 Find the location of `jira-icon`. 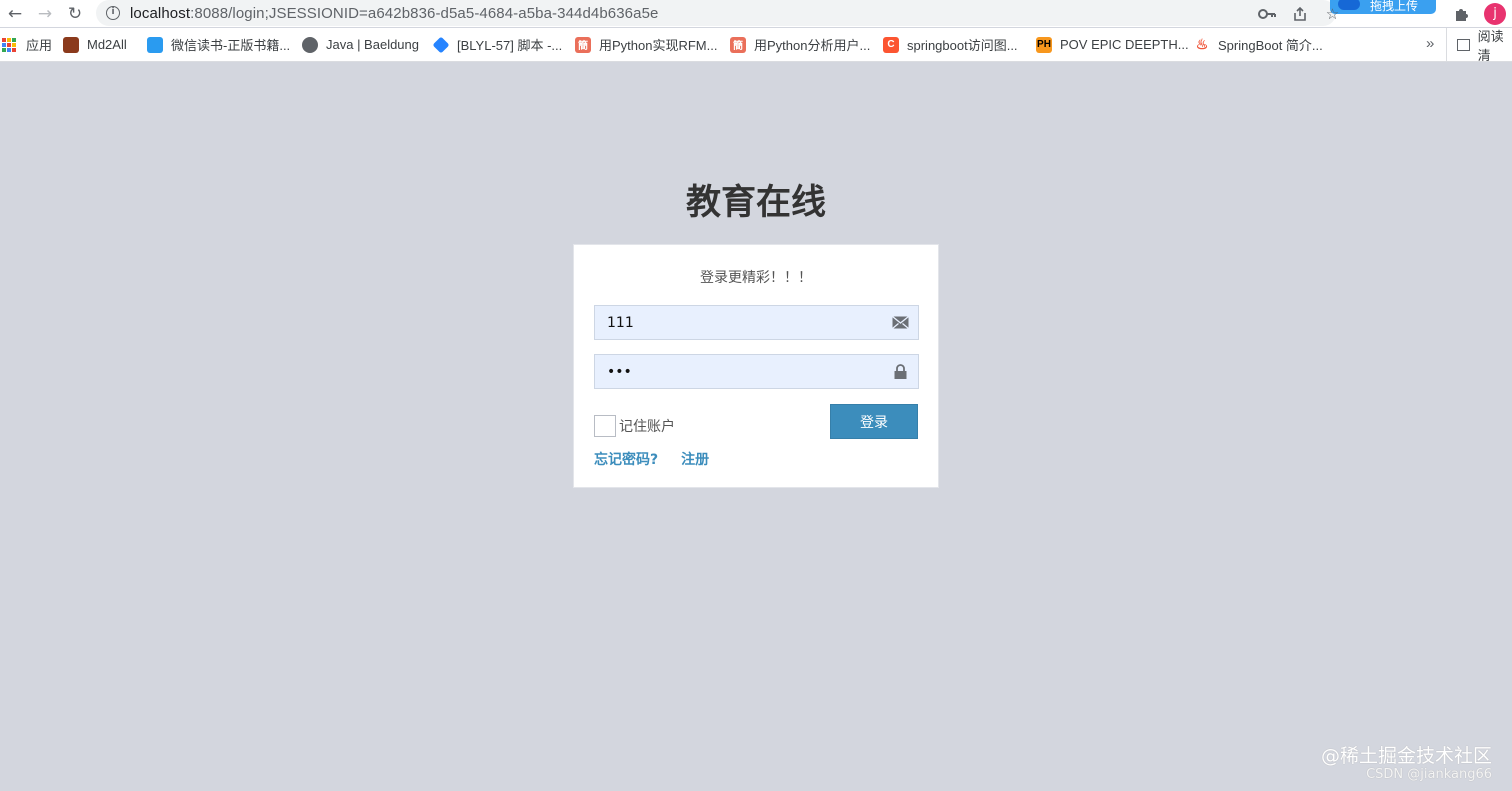

jira-icon is located at coordinates (441, 44).